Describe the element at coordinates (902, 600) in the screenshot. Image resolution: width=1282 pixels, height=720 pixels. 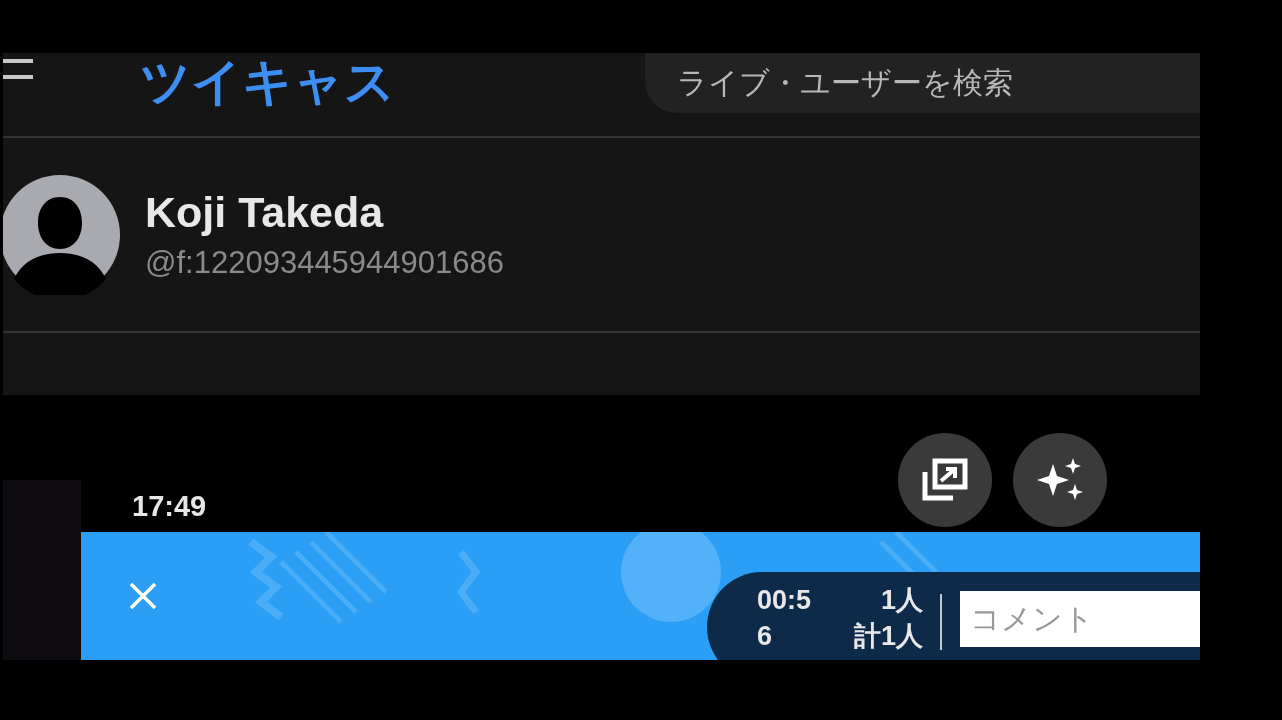
I see `viewer-count: 1人` at that location.